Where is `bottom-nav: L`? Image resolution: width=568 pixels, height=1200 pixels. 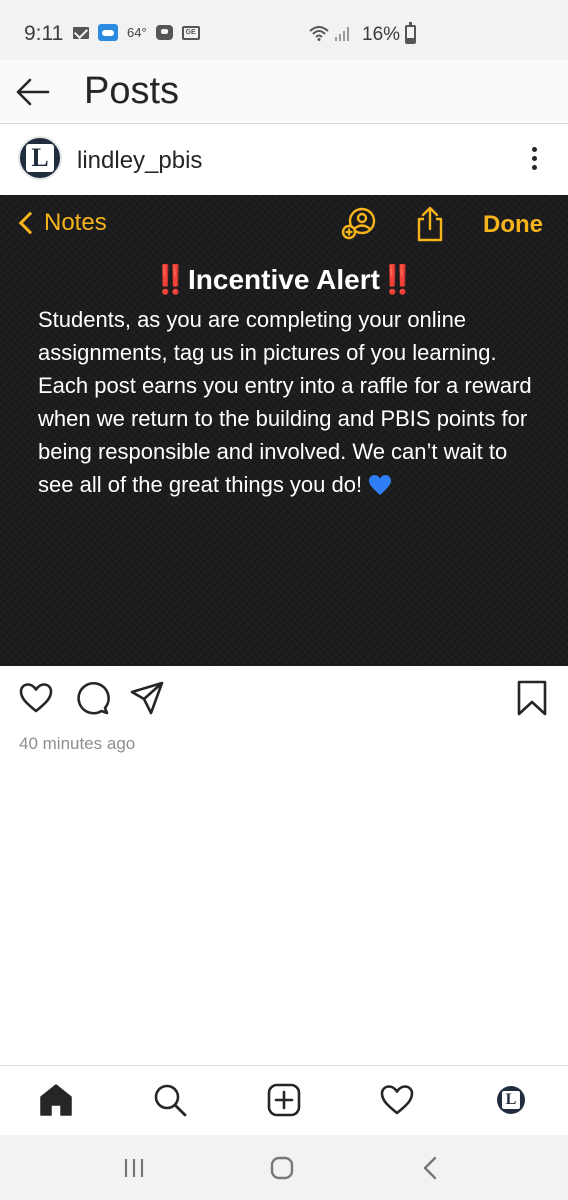
bottom-nav: L is located at coordinates (284, 1100).